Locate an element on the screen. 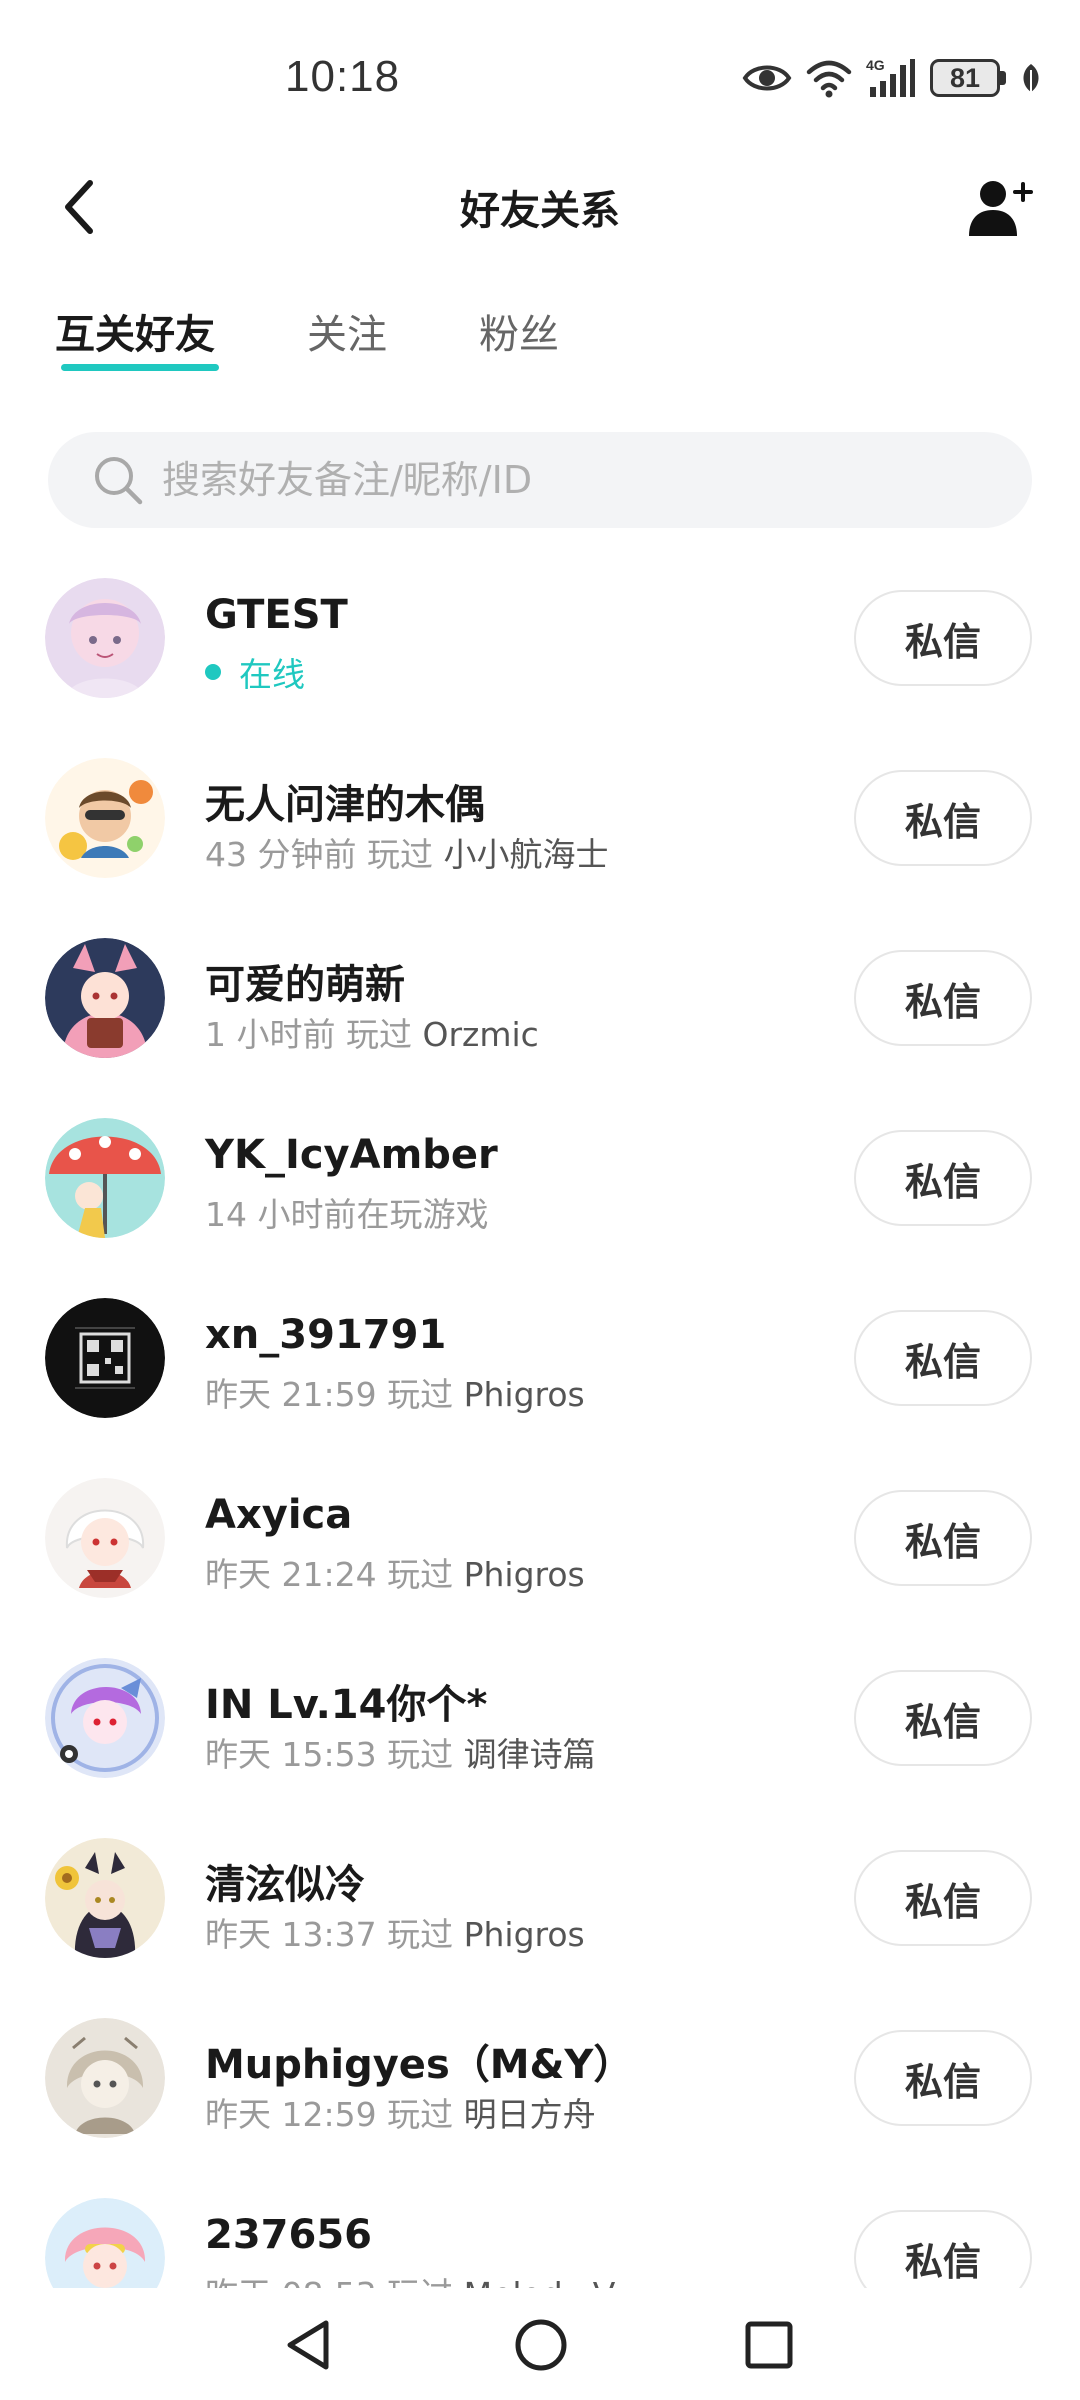  last-played: 昨天 21:59 玩过 Phigros is located at coordinates (395, 1392).